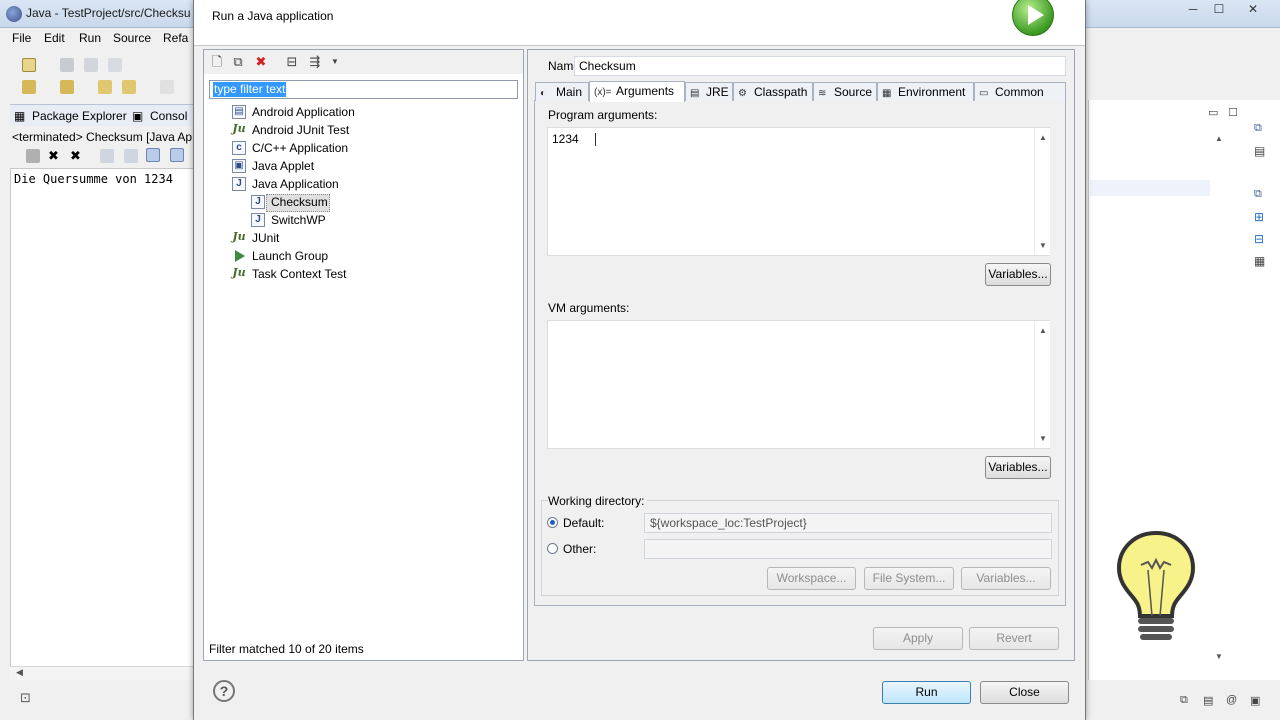 This screenshot has width=1280, height=720. What do you see at coordinates (918, 638) in the screenshot?
I see `apply-button: Apply` at bounding box center [918, 638].